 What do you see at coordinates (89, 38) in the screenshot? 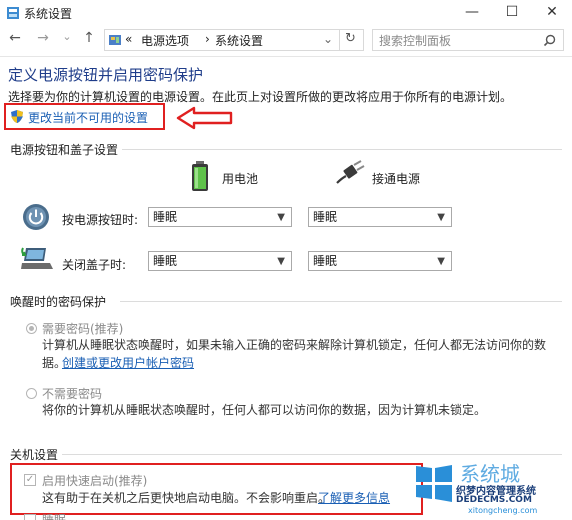
I see `up-button: ↑` at bounding box center [89, 38].